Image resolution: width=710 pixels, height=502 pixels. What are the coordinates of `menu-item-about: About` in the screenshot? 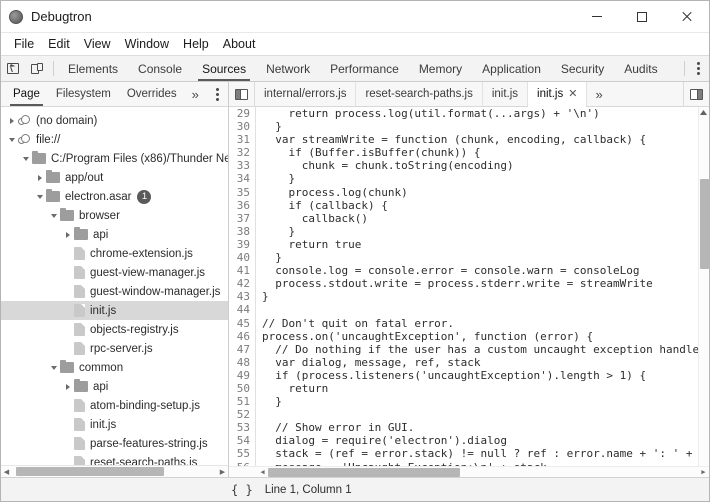 It's located at (239, 44).